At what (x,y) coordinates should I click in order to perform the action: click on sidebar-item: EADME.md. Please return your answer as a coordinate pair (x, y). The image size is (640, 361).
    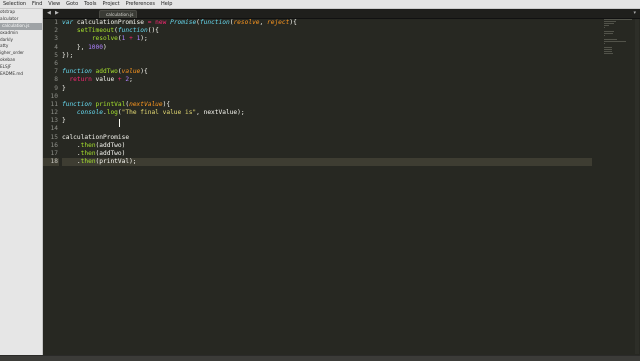
    Looking at the image, I should click on (21, 74).